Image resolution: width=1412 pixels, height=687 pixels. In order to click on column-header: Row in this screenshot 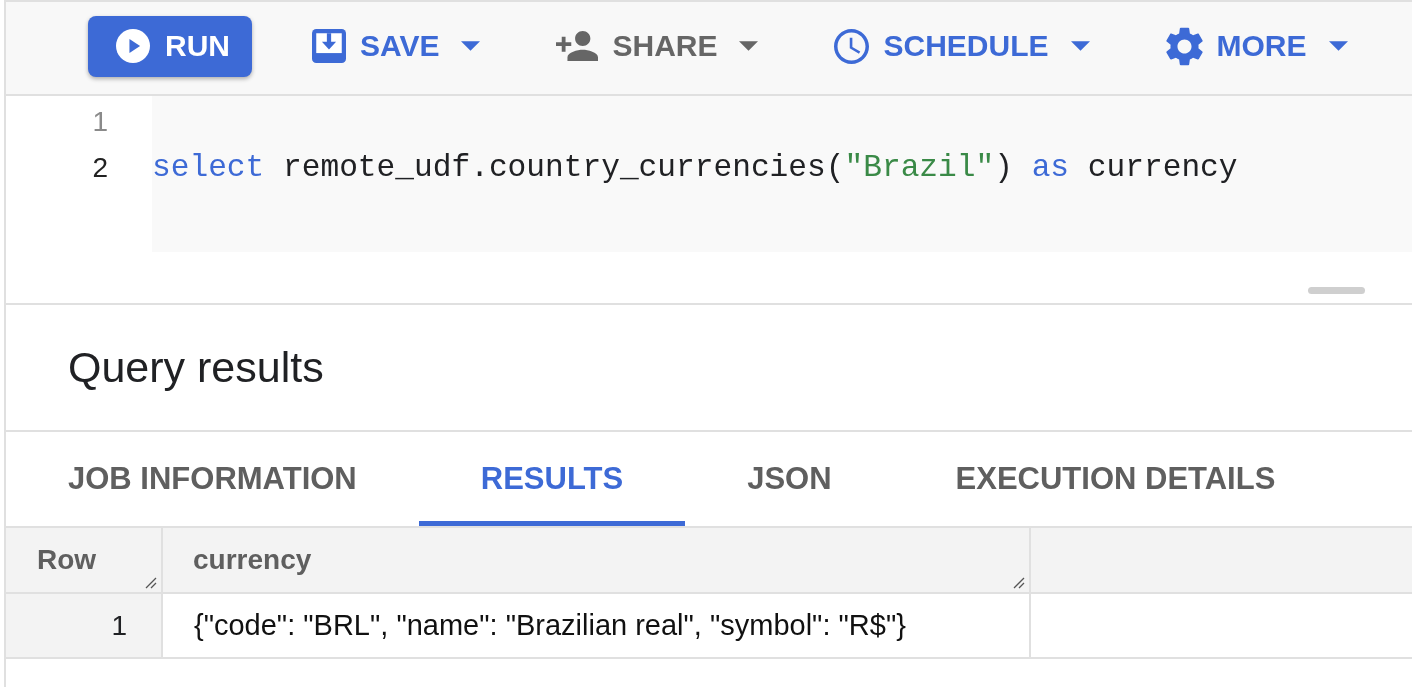, I will do `click(67, 560)`.